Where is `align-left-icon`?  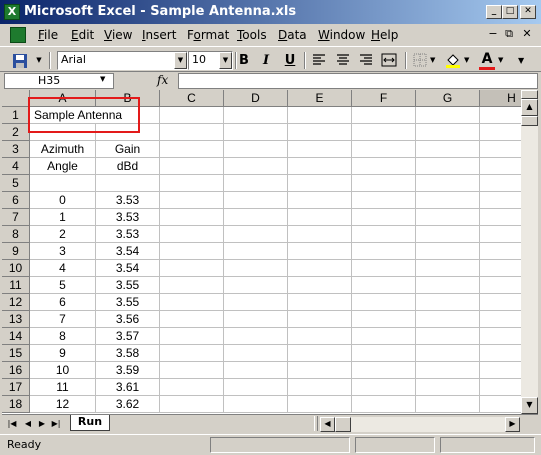
align-left-icon is located at coordinates (319, 60).